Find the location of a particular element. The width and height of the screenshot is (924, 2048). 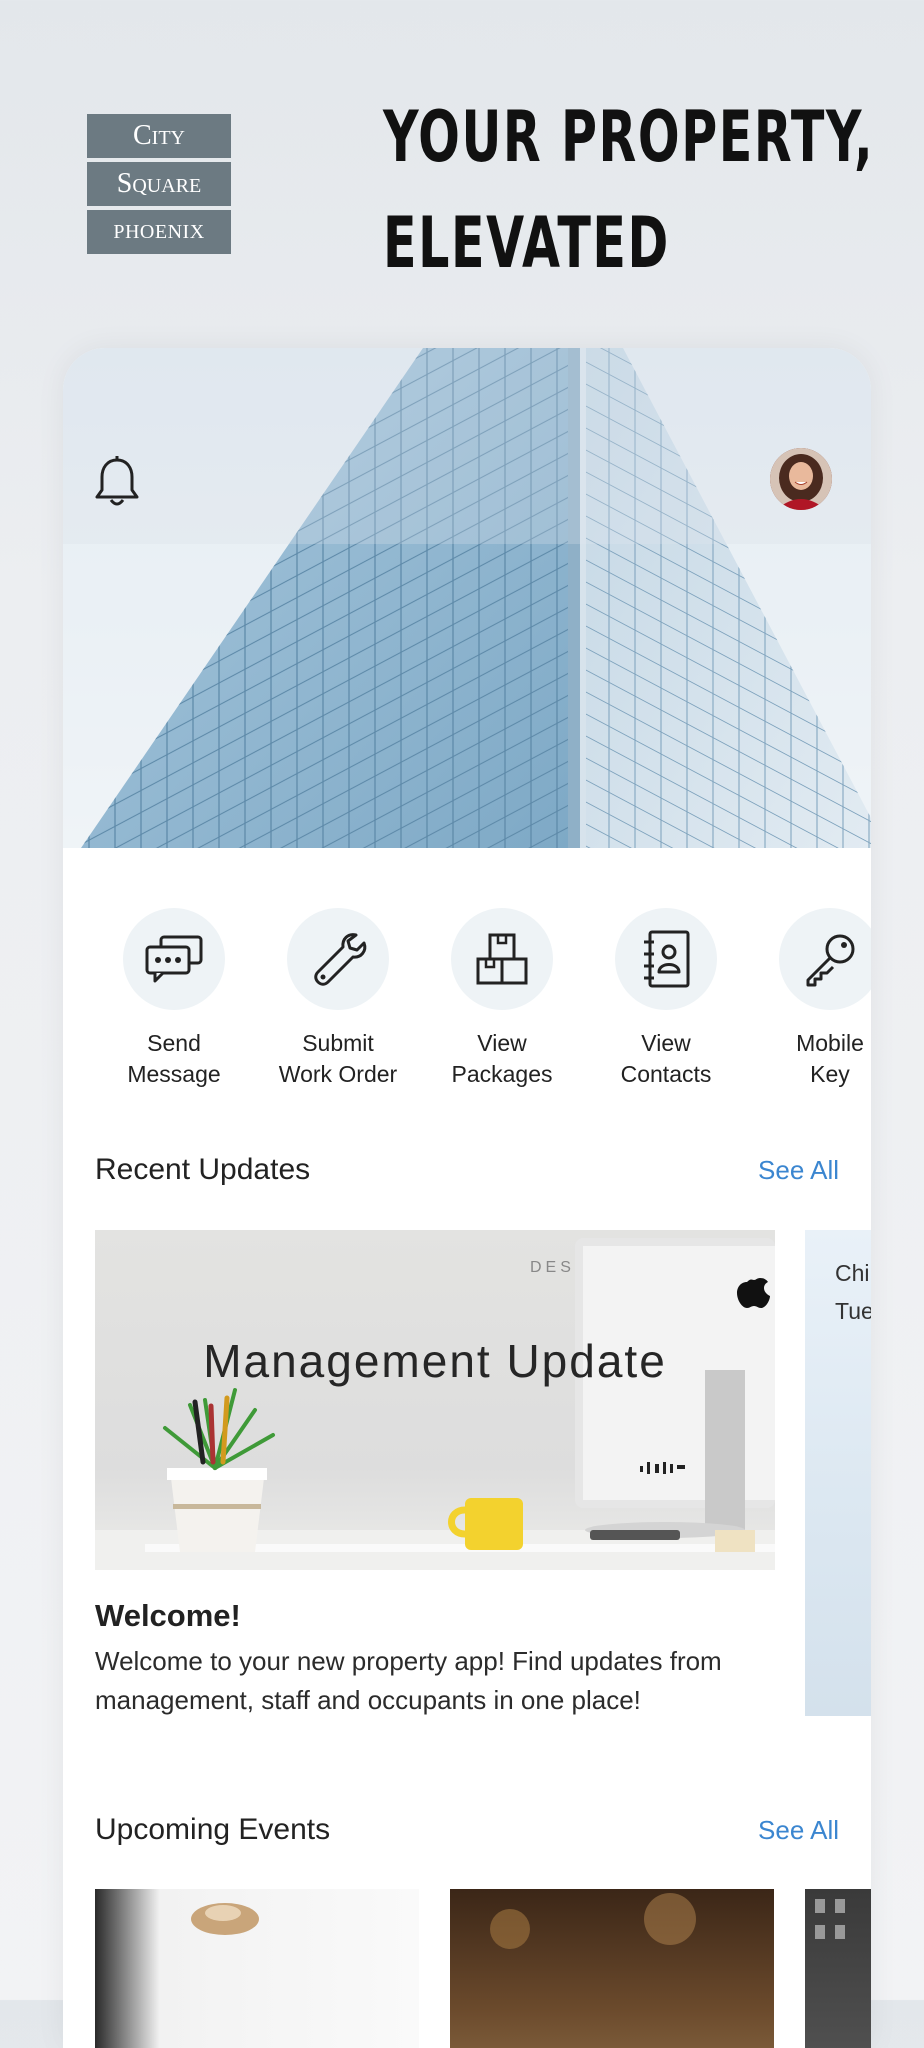

submit-work-order-action: Submit Work Order is located at coordinates (338, 999).